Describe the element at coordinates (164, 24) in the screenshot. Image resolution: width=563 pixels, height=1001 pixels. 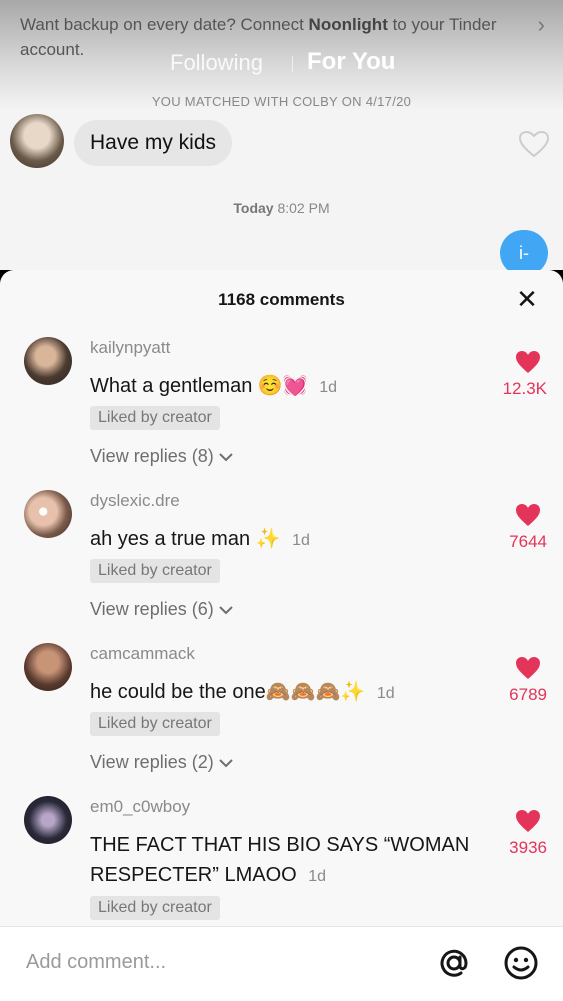
I see `banner-text: Want backup on every date? Connect` at that location.